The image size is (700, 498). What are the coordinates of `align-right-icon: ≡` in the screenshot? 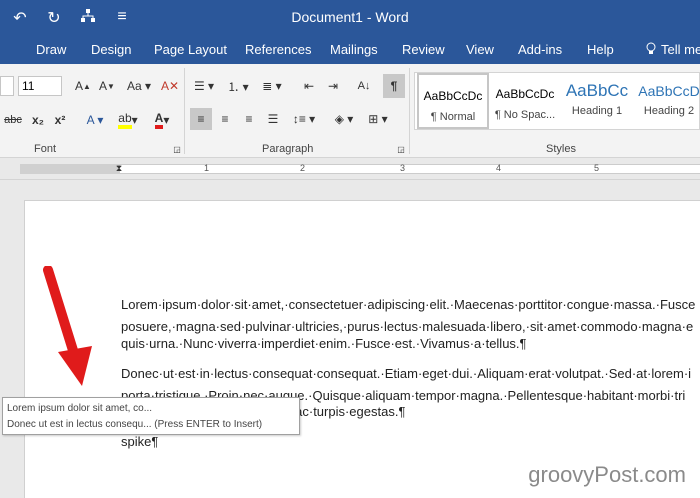 It's located at (249, 119).